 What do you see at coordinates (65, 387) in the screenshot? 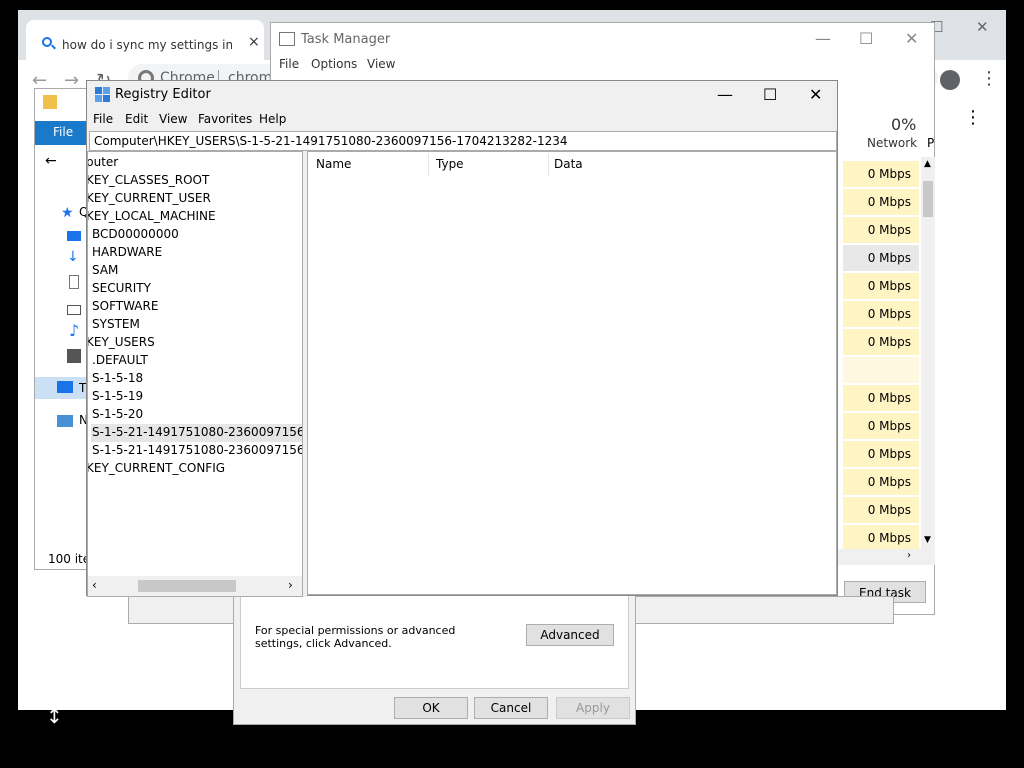
I see `computer-icon` at bounding box center [65, 387].